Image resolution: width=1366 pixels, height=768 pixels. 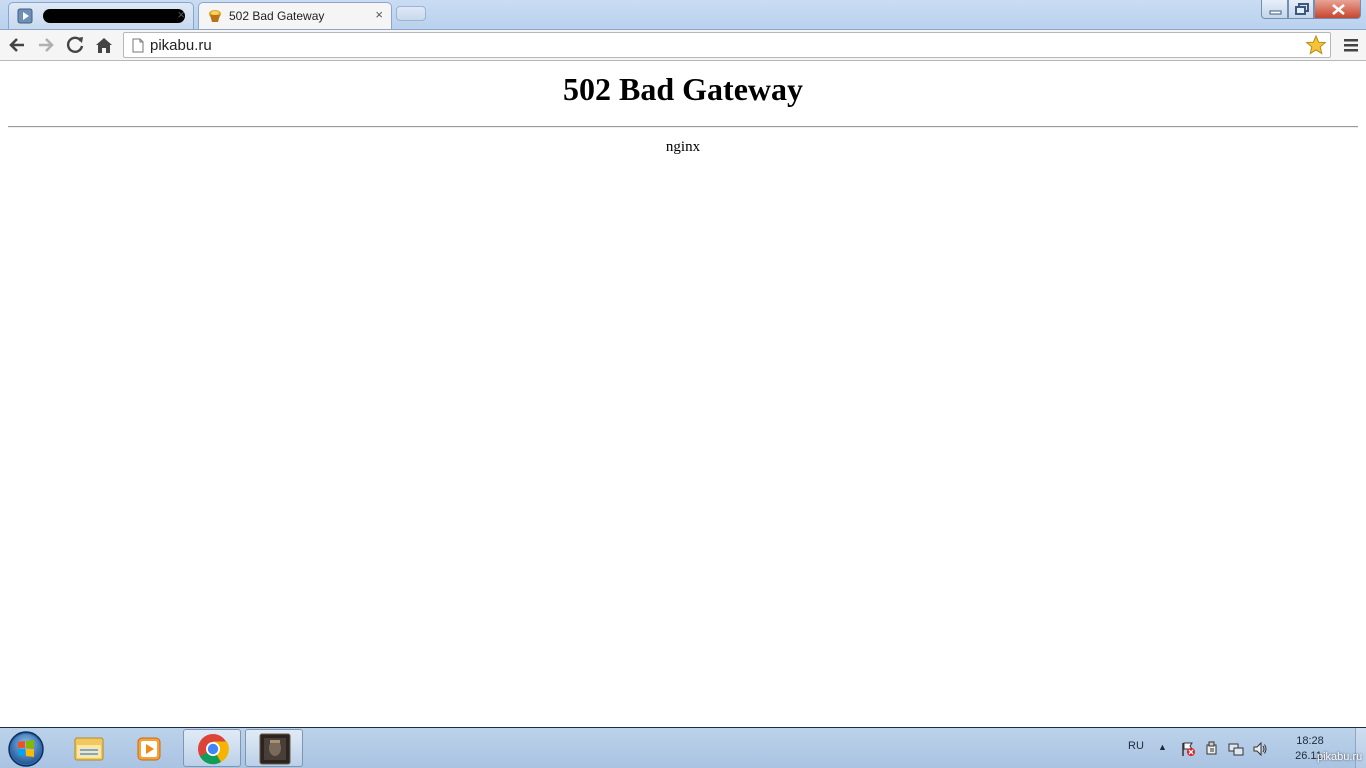 What do you see at coordinates (26, 749) in the screenshot?
I see `windows-start-icon` at bounding box center [26, 749].